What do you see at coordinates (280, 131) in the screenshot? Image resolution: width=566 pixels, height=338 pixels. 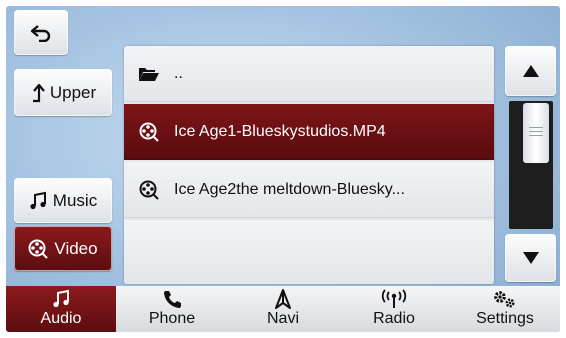 I see `list-item-label: Ice Age1-Blueskystudios.MP4` at bounding box center [280, 131].